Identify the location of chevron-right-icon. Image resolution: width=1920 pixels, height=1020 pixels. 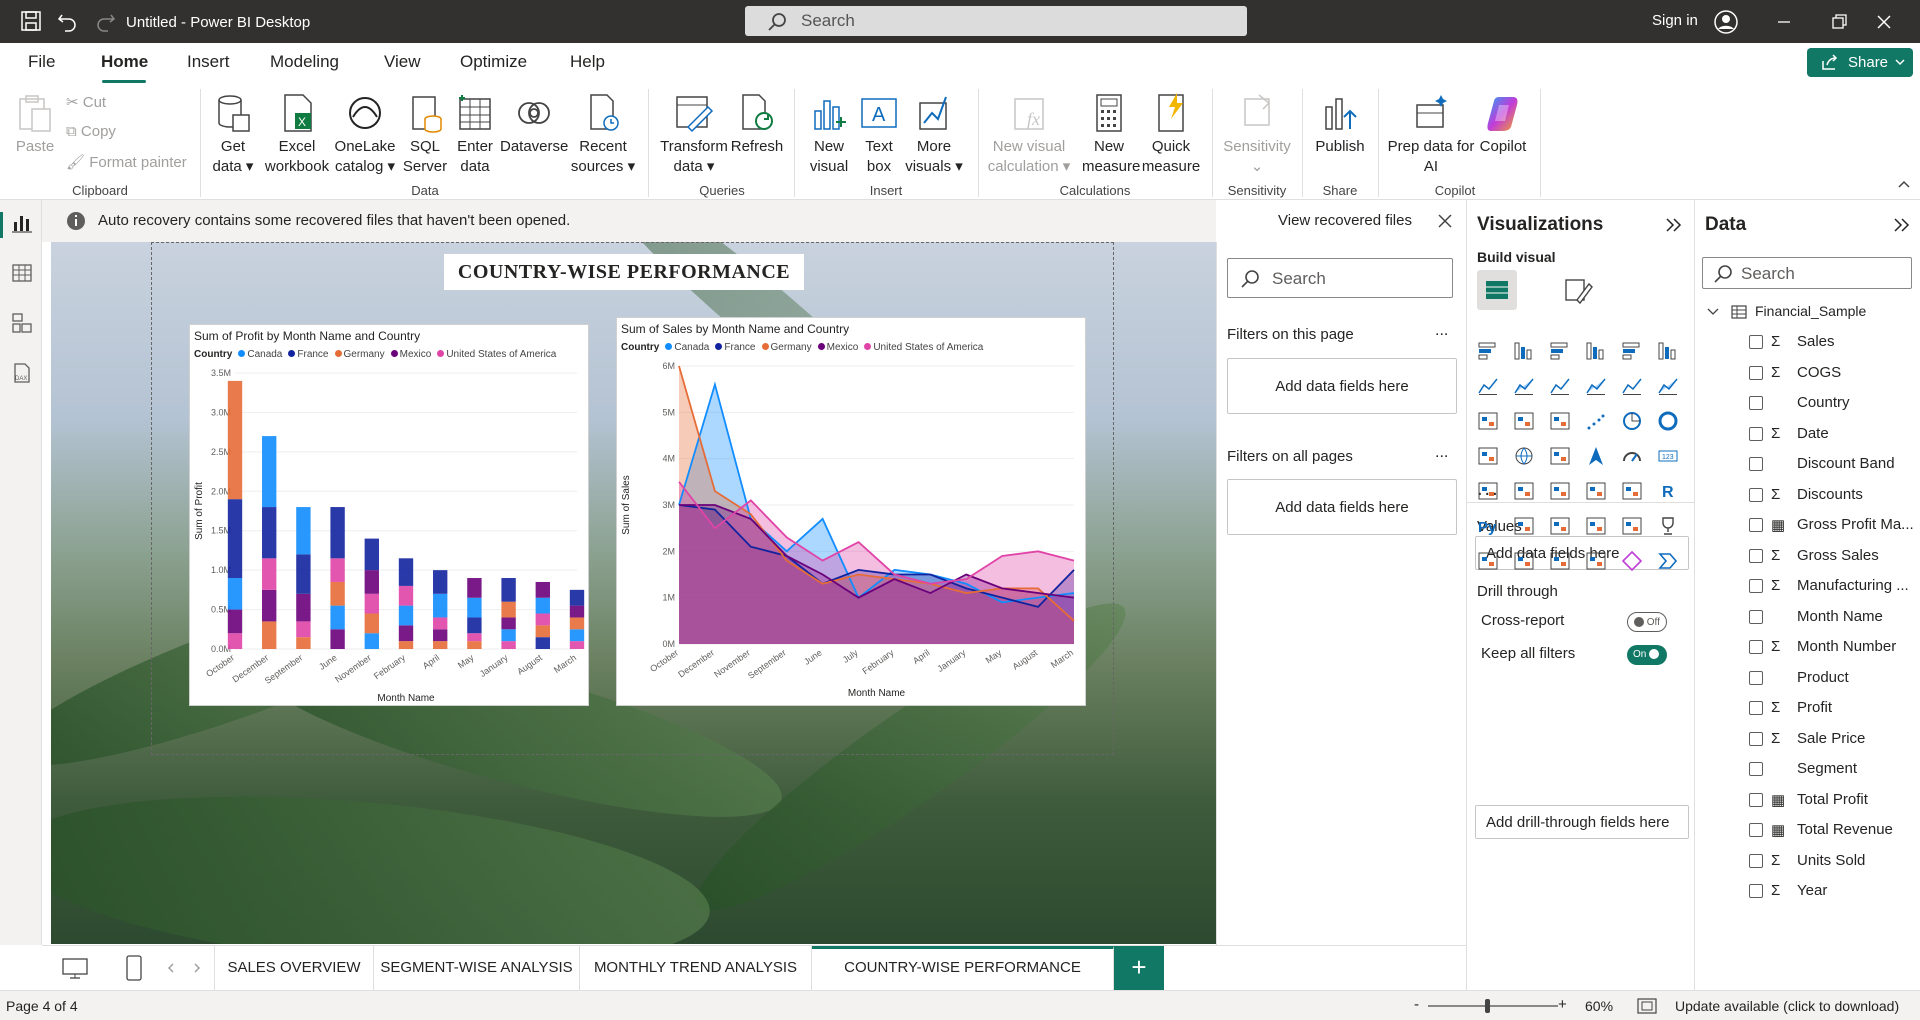
(197, 968).